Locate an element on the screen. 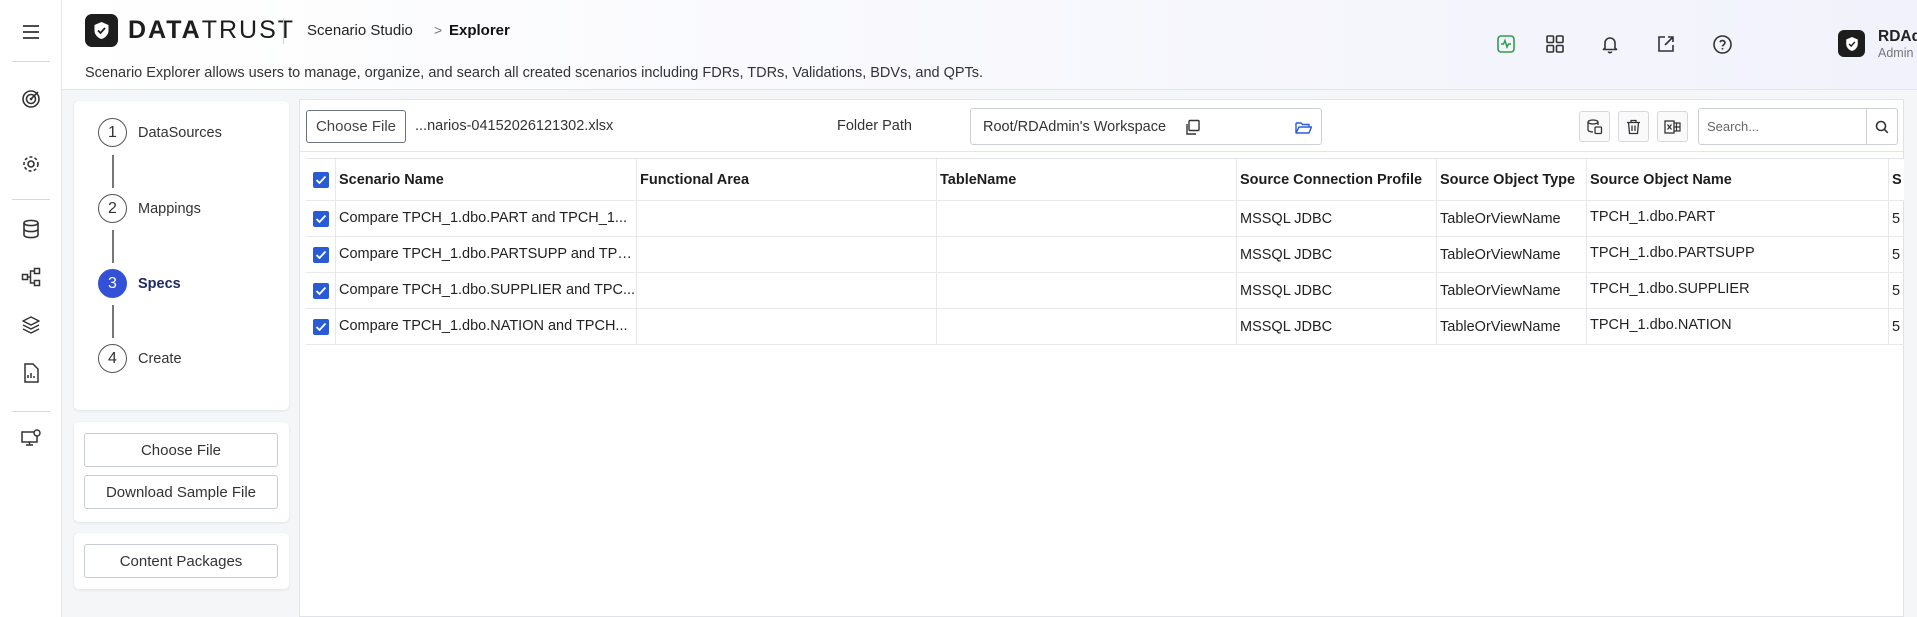 The width and height of the screenshot is (1917, 617). avatar is located at coordinates (1851, 43).